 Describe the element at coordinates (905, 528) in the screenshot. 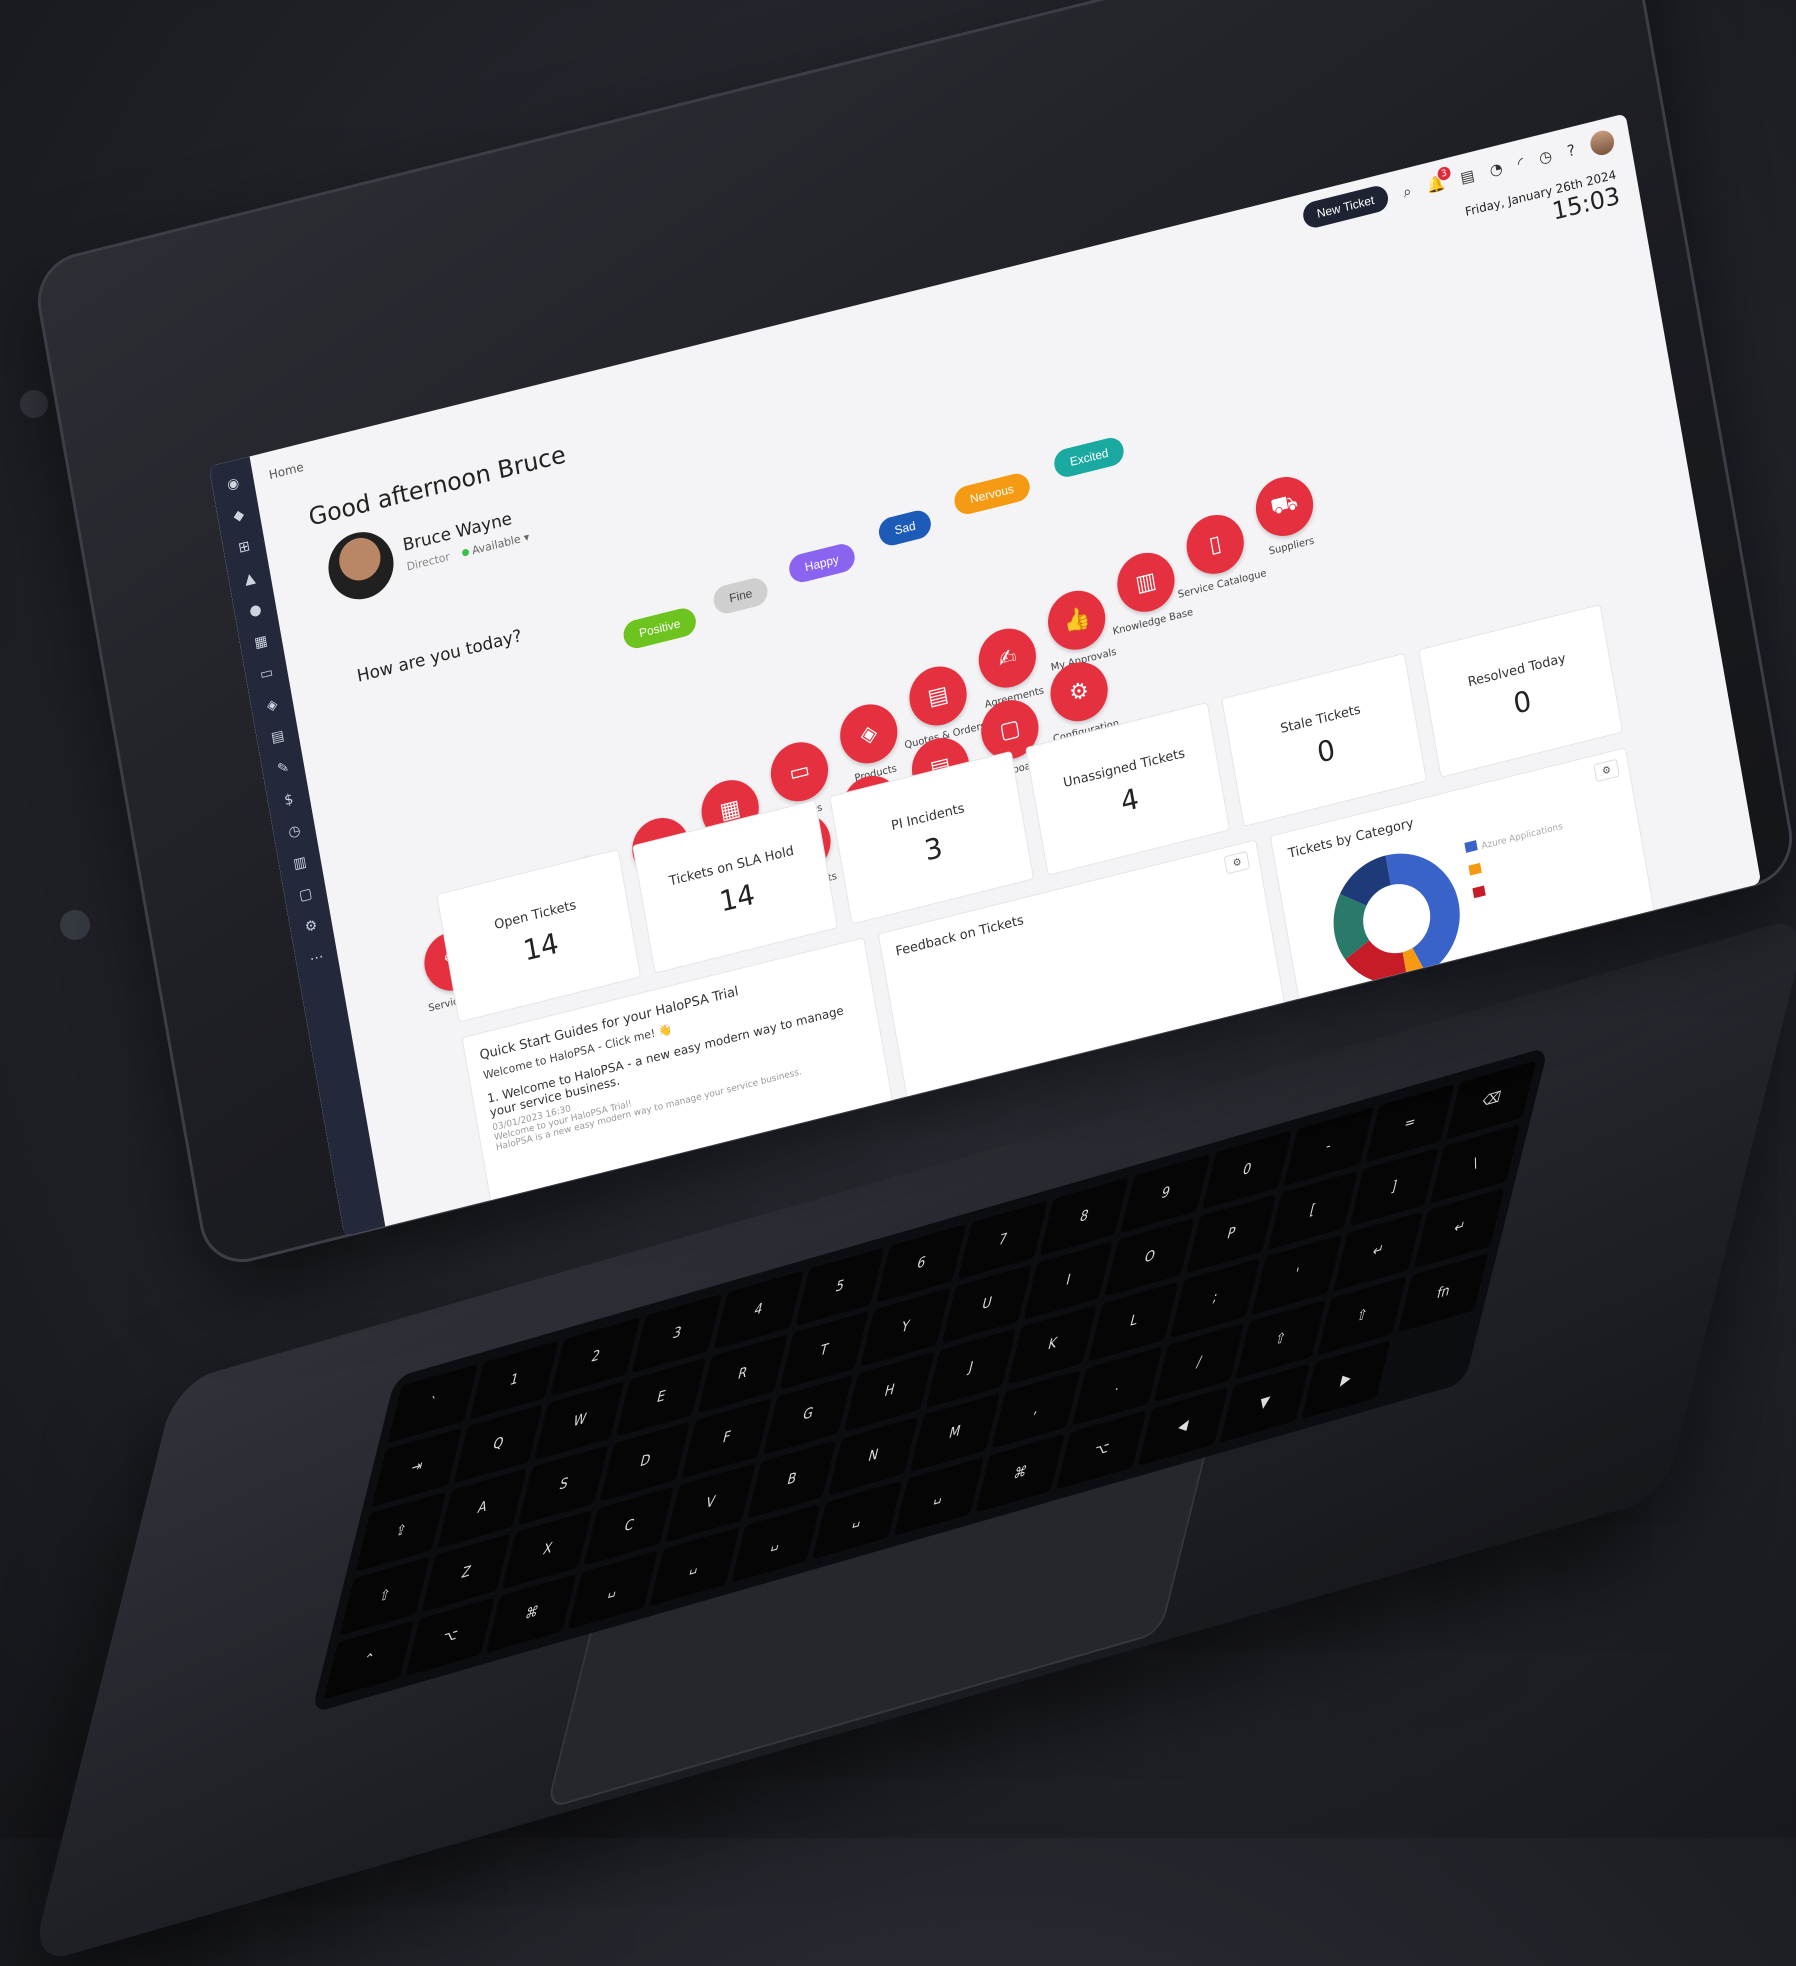

I see `mood-sad-button: Sad` at that location.